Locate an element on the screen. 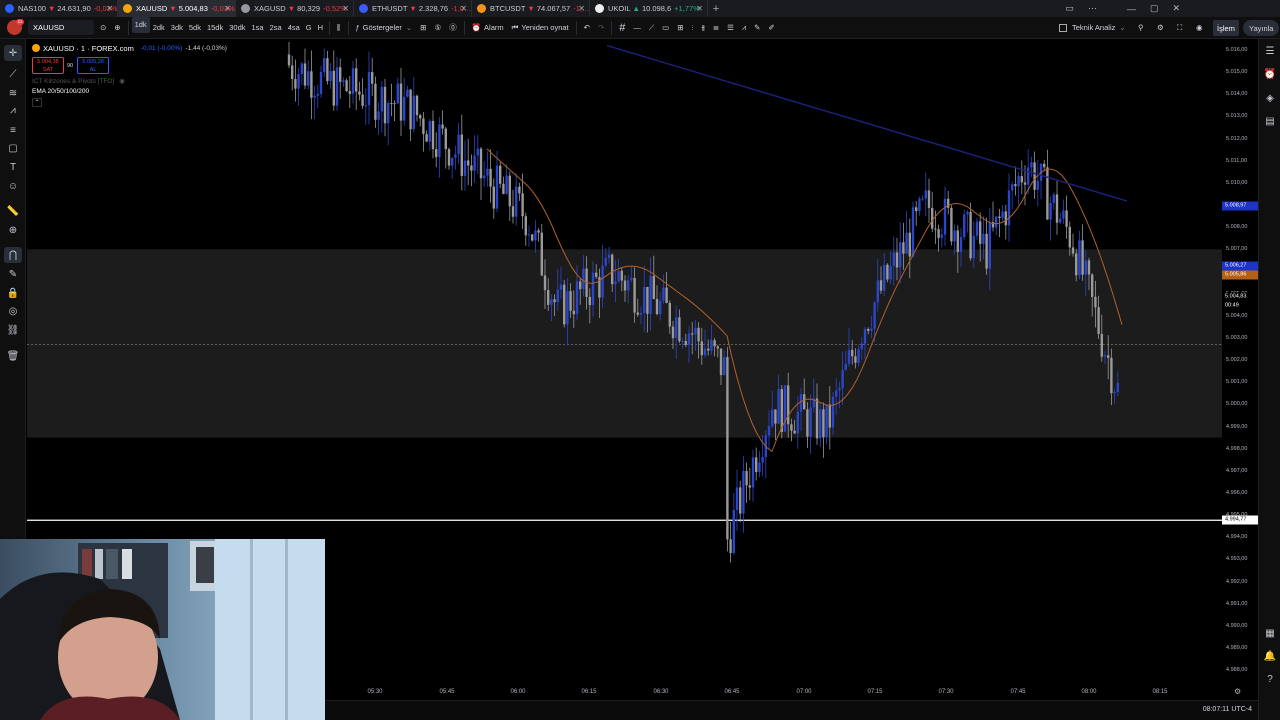 The height and width of the screenshot is (720, 1280). legend-title: XAUUSD · 1 · FOREX.com is located at coordinates (88, 48).